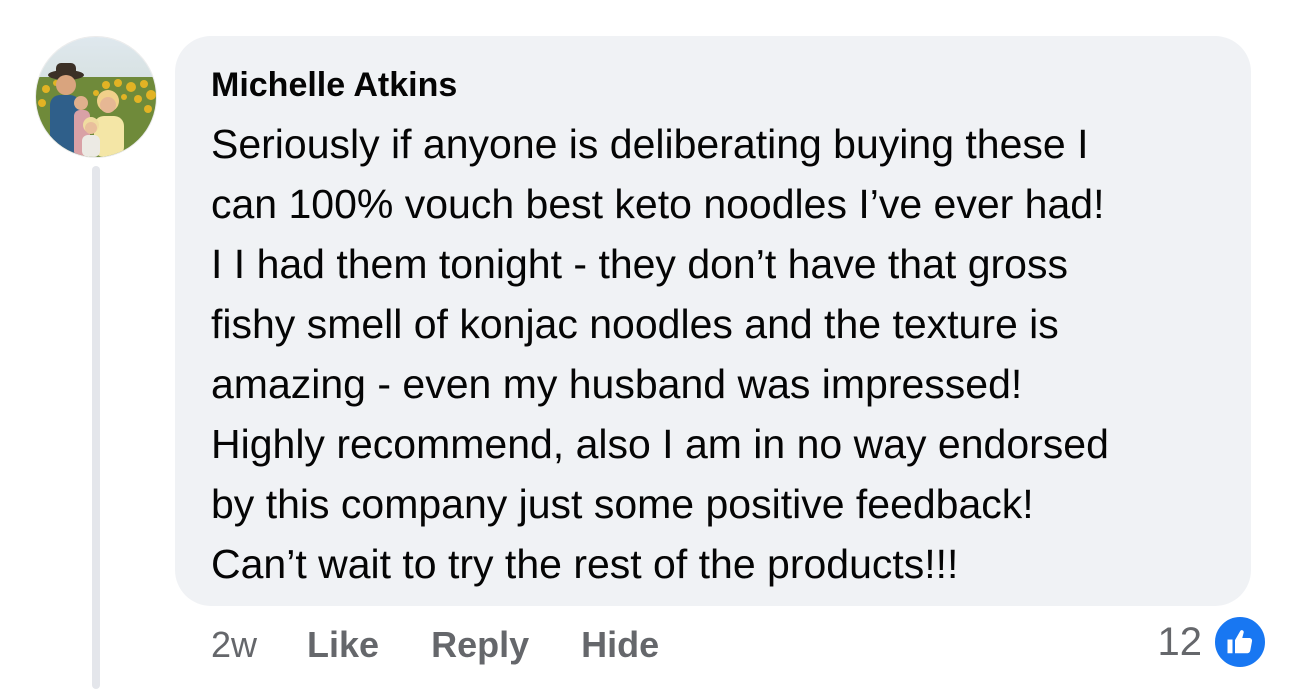 The image size is (1290, 689). What do you see at coordinates (620, 645) in the screenshot?
I see `hide-button: Hide` at bounding box center [620, 645].